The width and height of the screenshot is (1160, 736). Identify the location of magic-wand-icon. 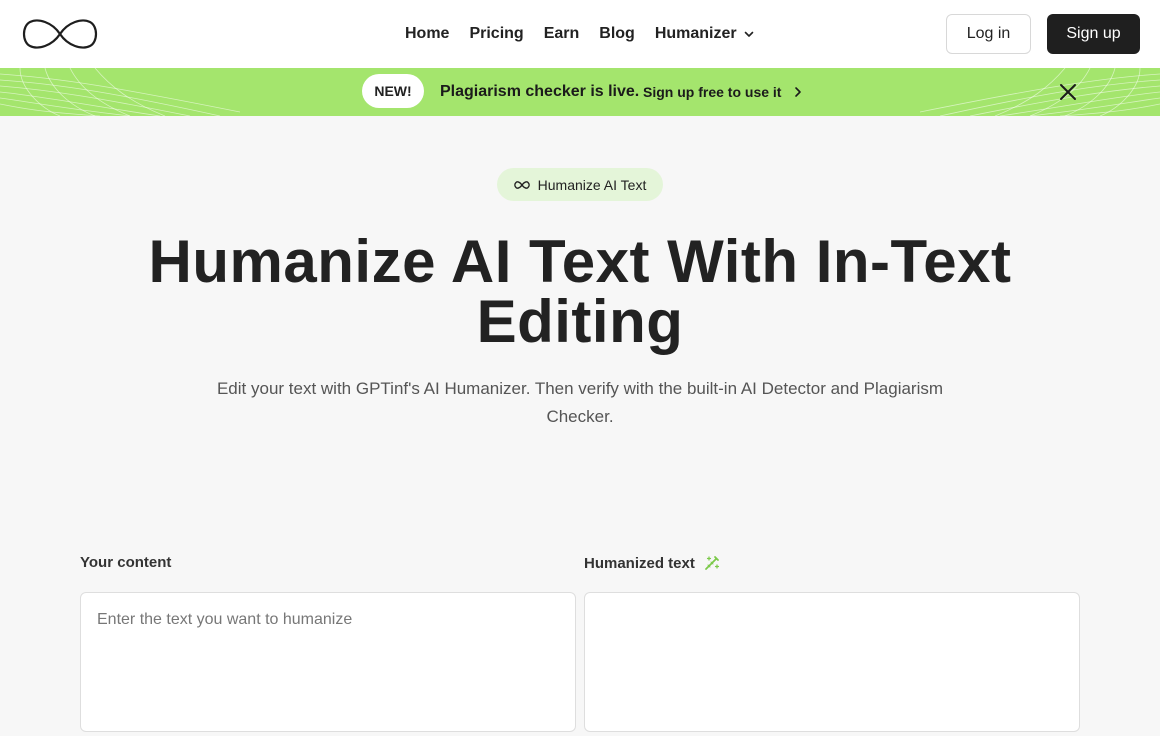
(711, 563).